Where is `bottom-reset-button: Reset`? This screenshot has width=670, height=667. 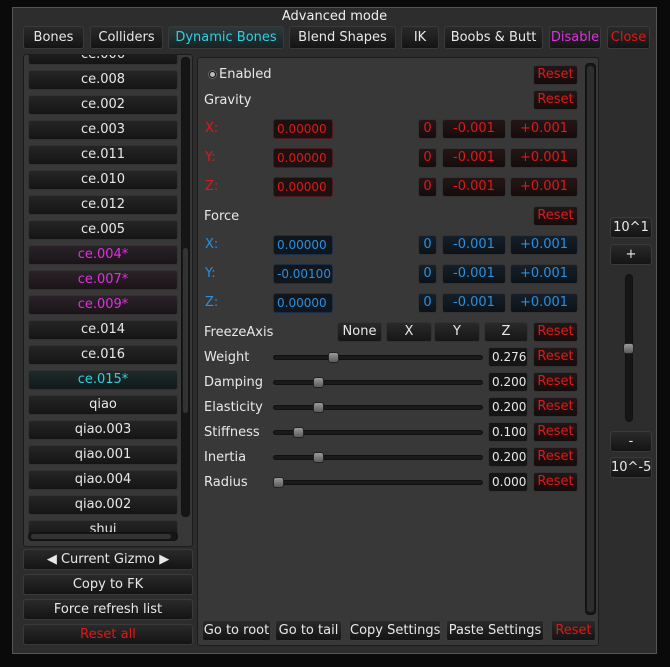
bottom-reset-button: Reset is located at coordinates (573, 630).